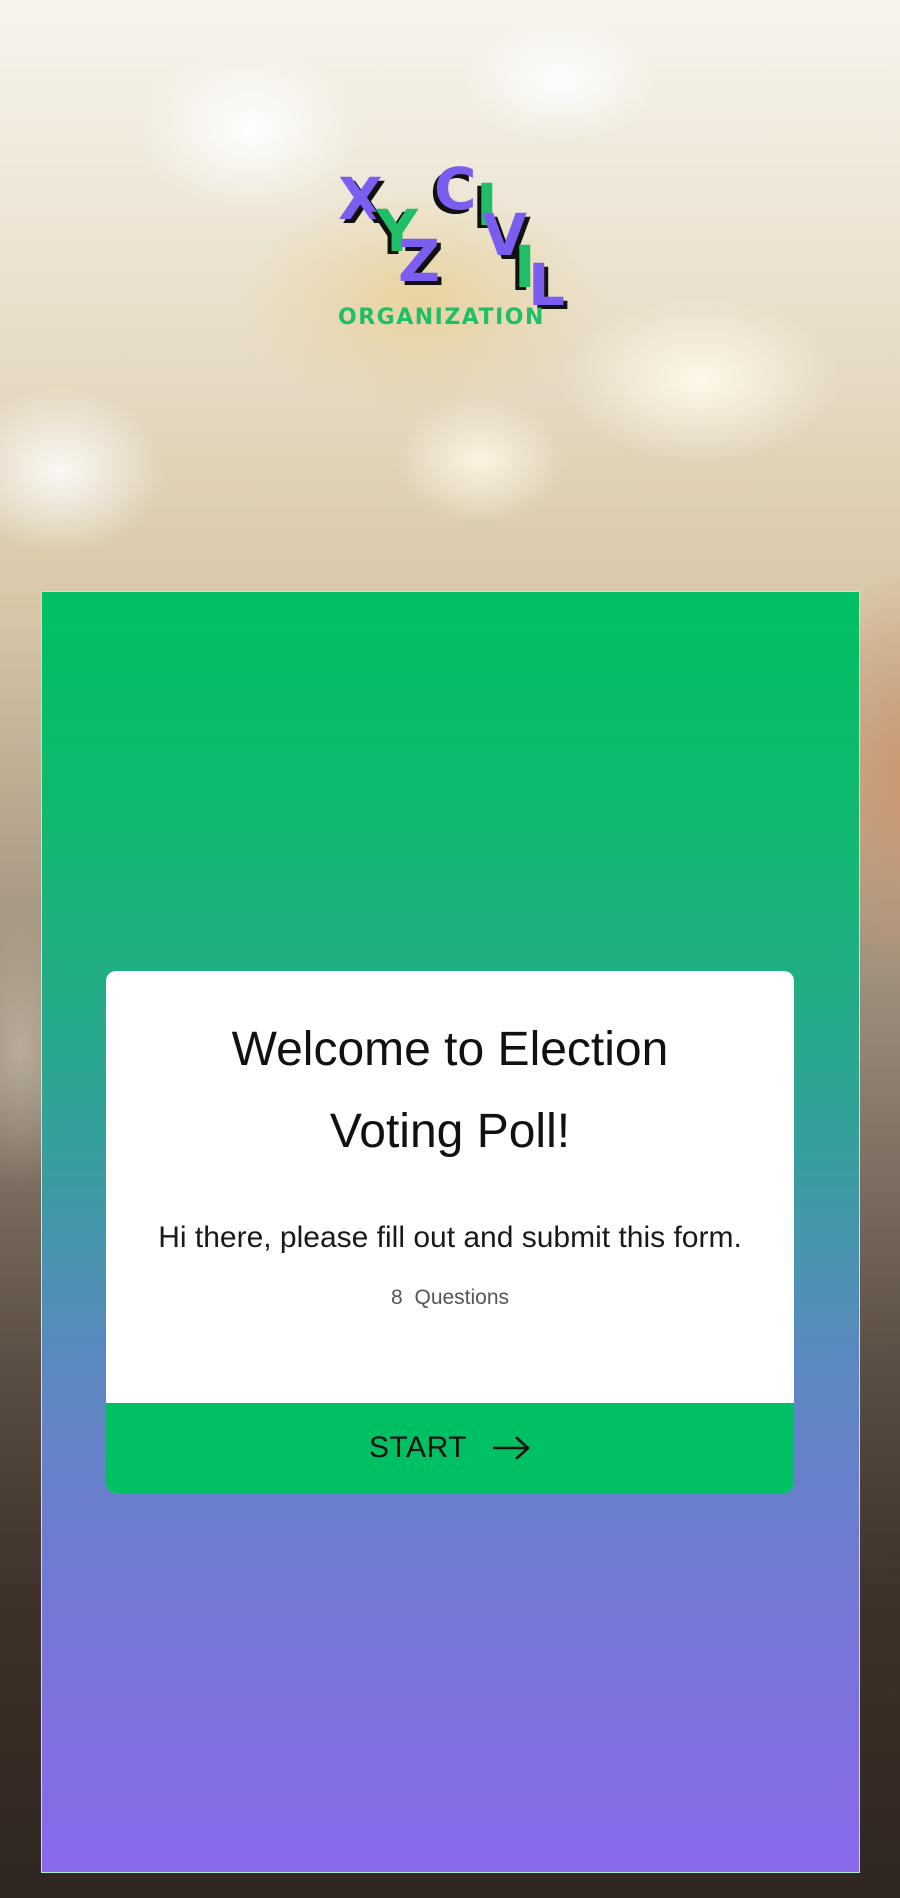 The width and height of the screenshot is (900, 1898). What do you see at coordinates (396, 1297) in the screenshot?
I see `question-count-number: 8` at bounding box center [396, 1297].